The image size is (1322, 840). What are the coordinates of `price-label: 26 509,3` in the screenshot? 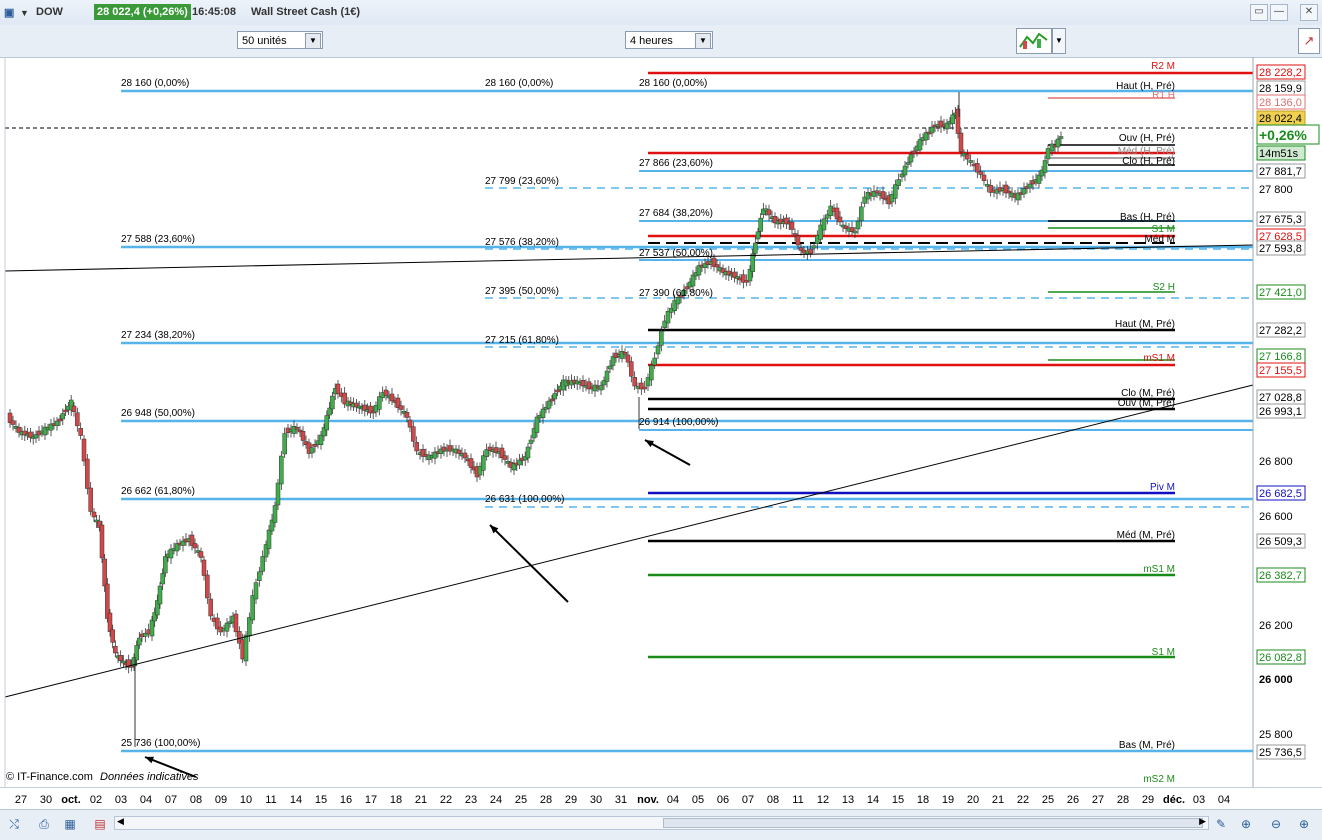 It's located at (1280, 542).